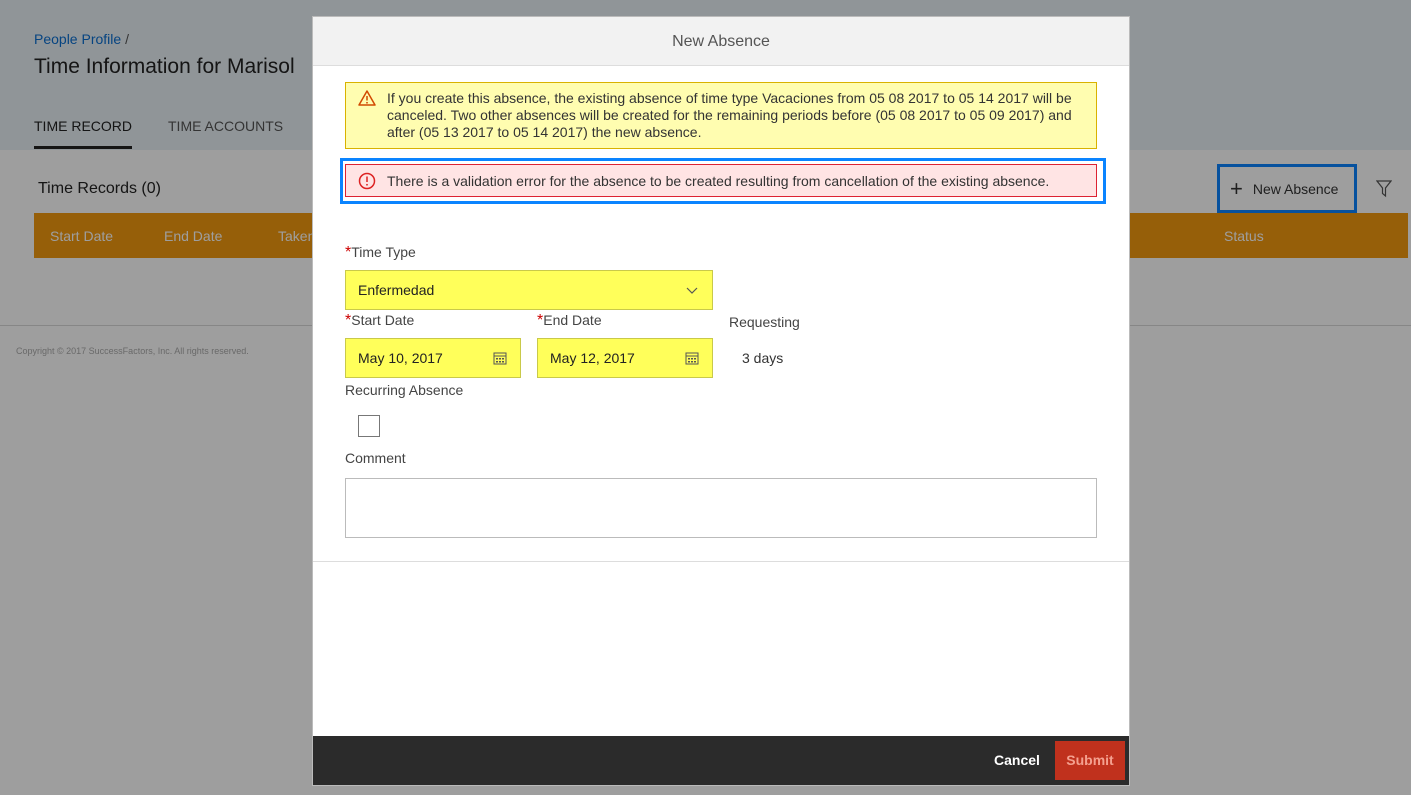  Describe the element at coordinates (692, 290) in the screenshot. I see `chevron-down-icon` at that location.